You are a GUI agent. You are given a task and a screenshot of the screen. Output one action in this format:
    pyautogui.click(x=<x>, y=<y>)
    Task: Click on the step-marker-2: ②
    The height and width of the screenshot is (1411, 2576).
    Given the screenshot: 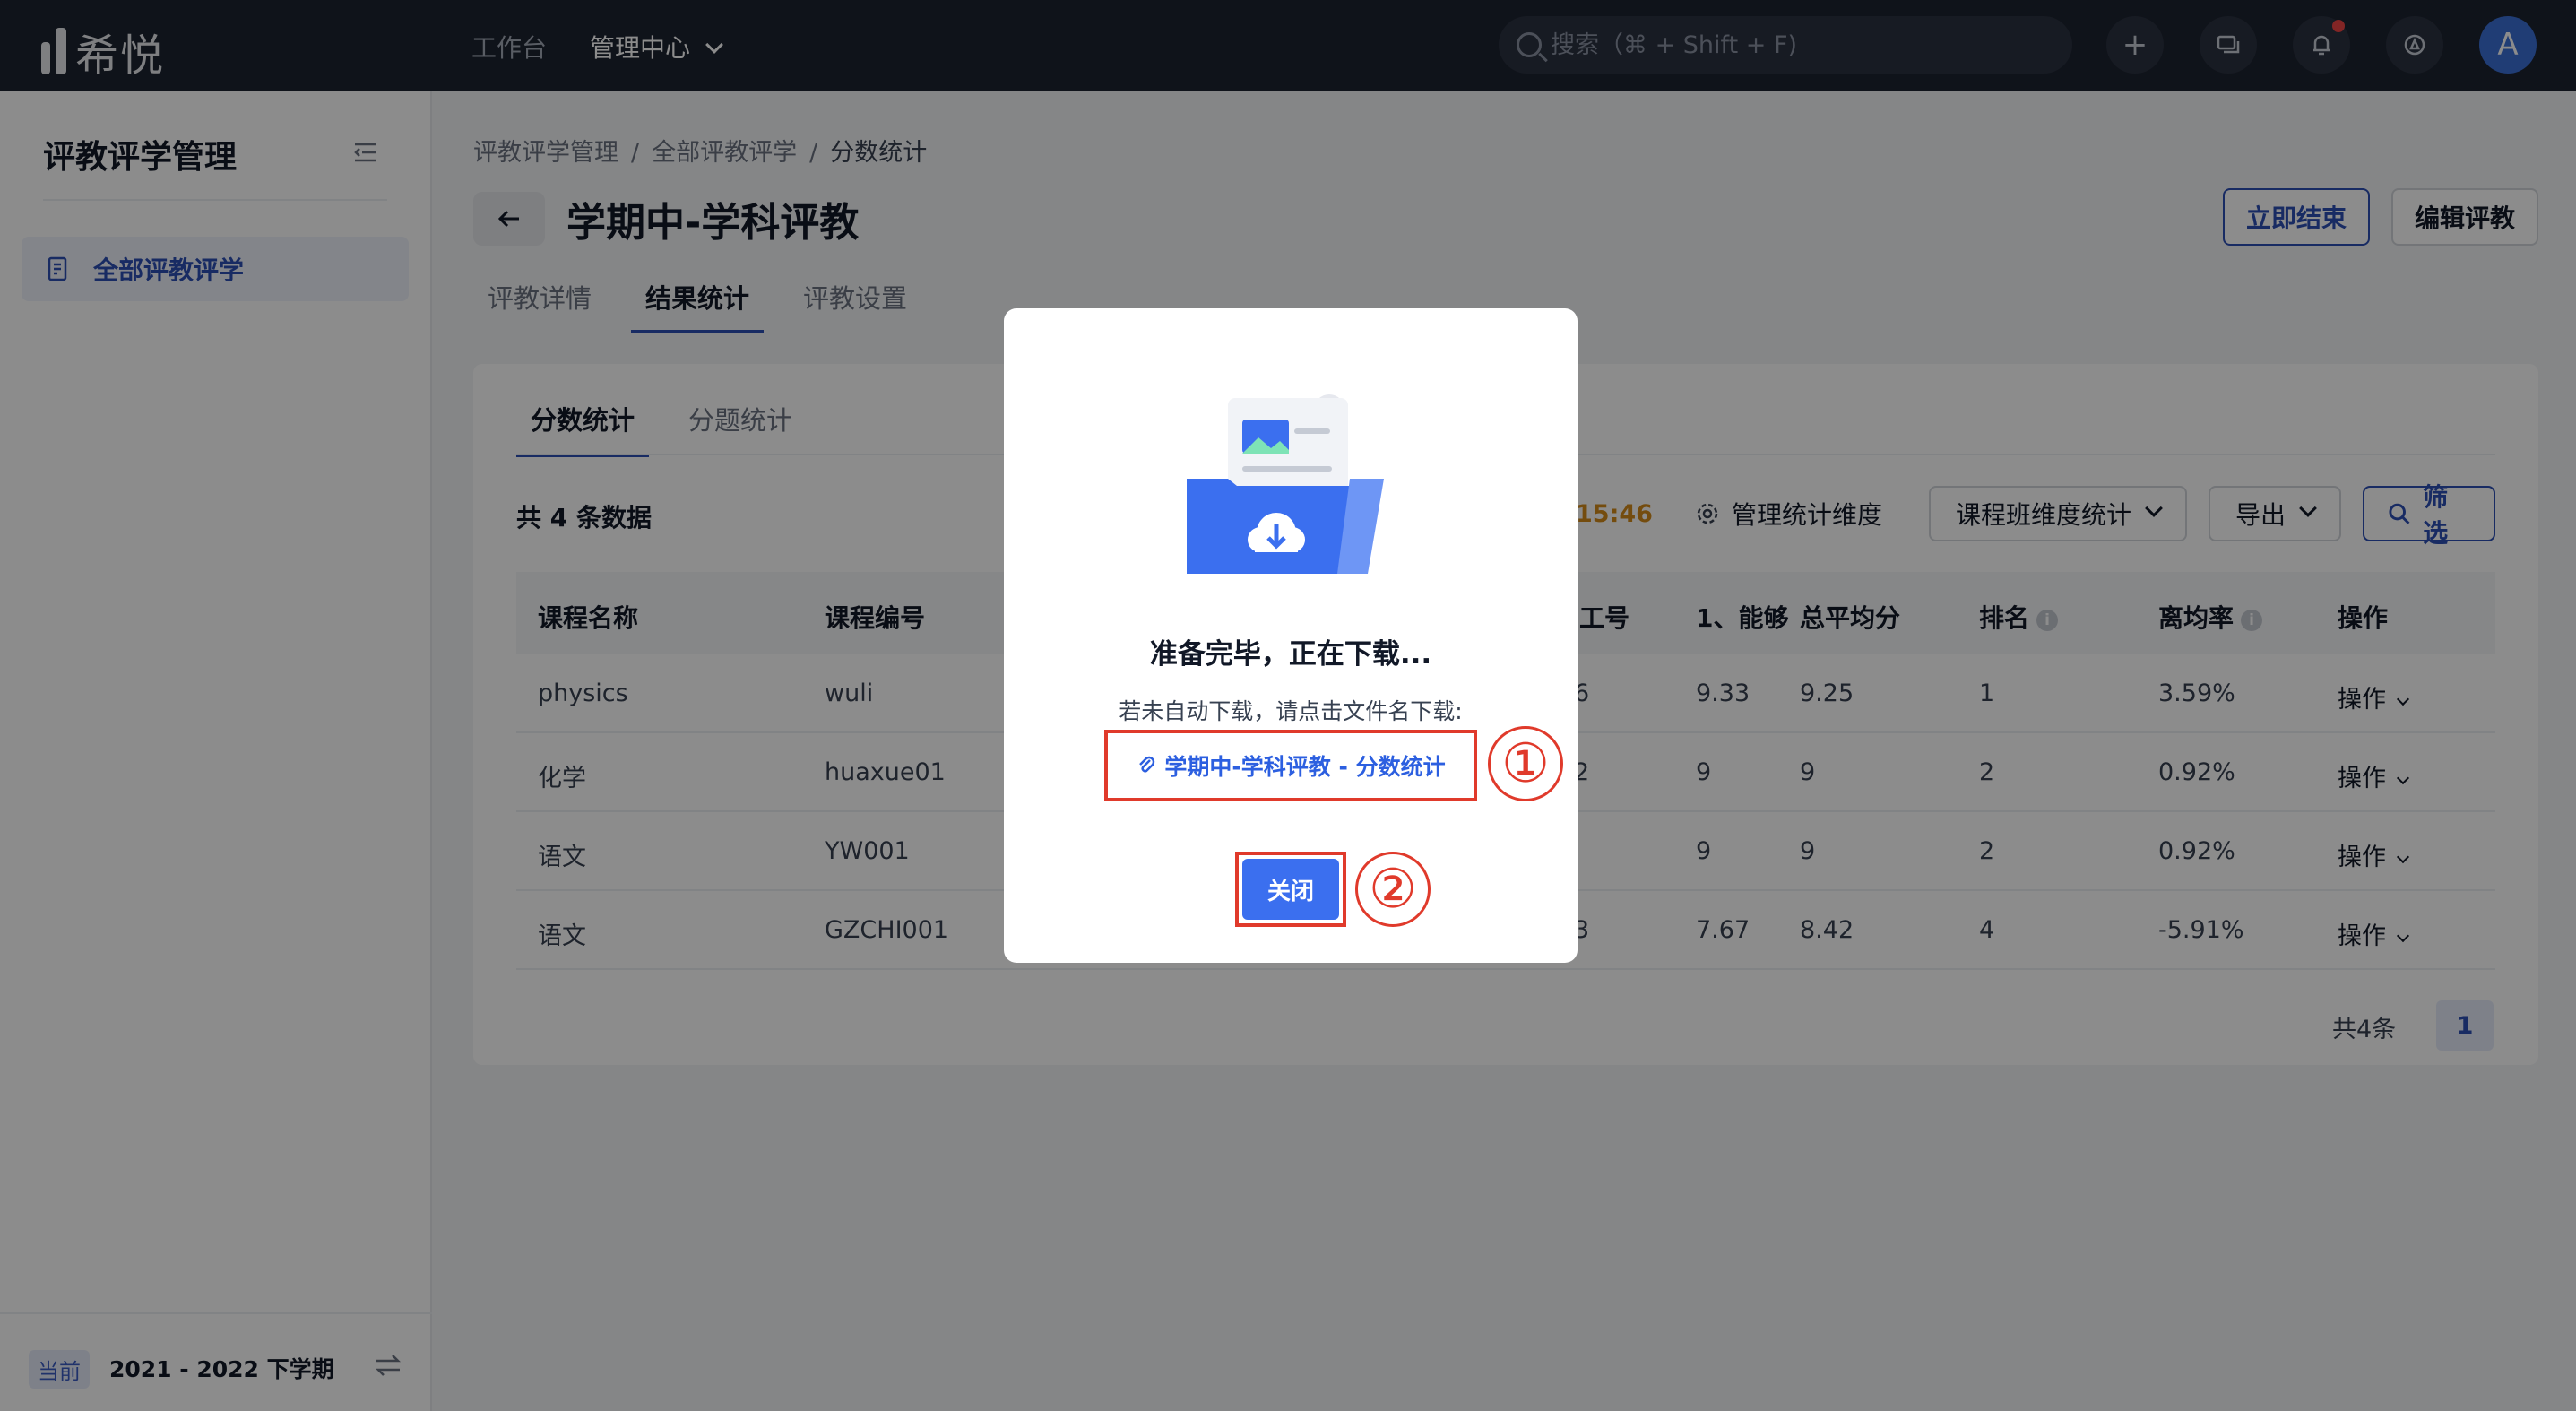 What is the action you would take?
    pyautogui.click(x=1393, y=889)
    